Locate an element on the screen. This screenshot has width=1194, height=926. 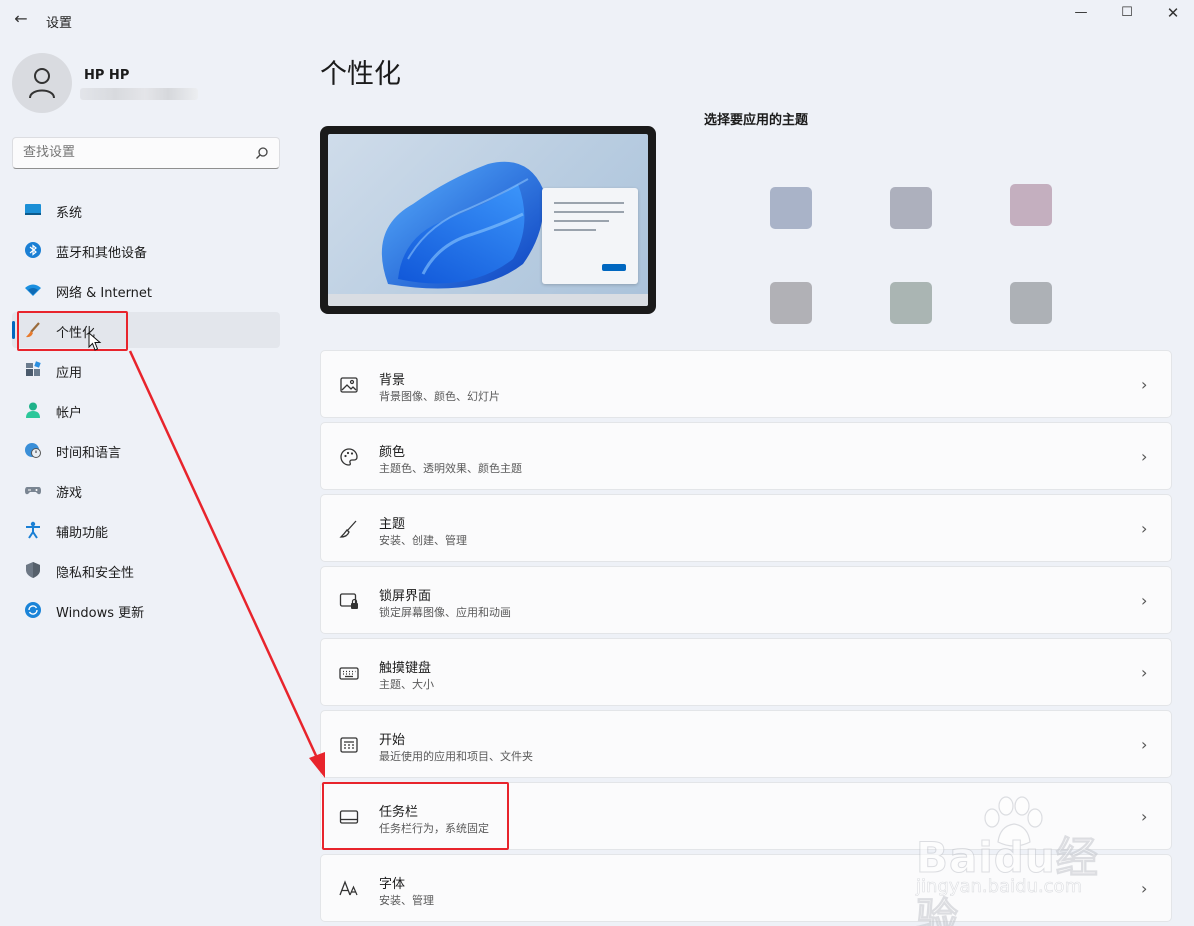
sidebar-item-network: 网络 & Internet is located at coordinates (146, 290).